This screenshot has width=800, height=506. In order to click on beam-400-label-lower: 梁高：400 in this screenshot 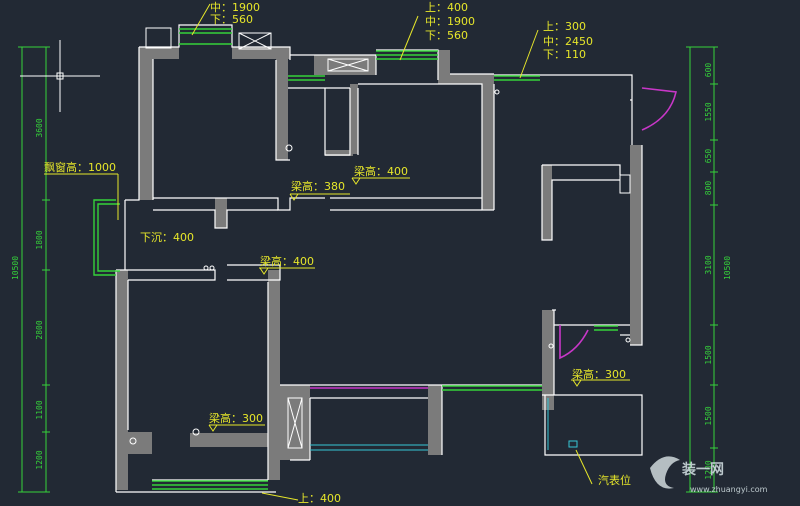, I will do `click(287, 261)`.